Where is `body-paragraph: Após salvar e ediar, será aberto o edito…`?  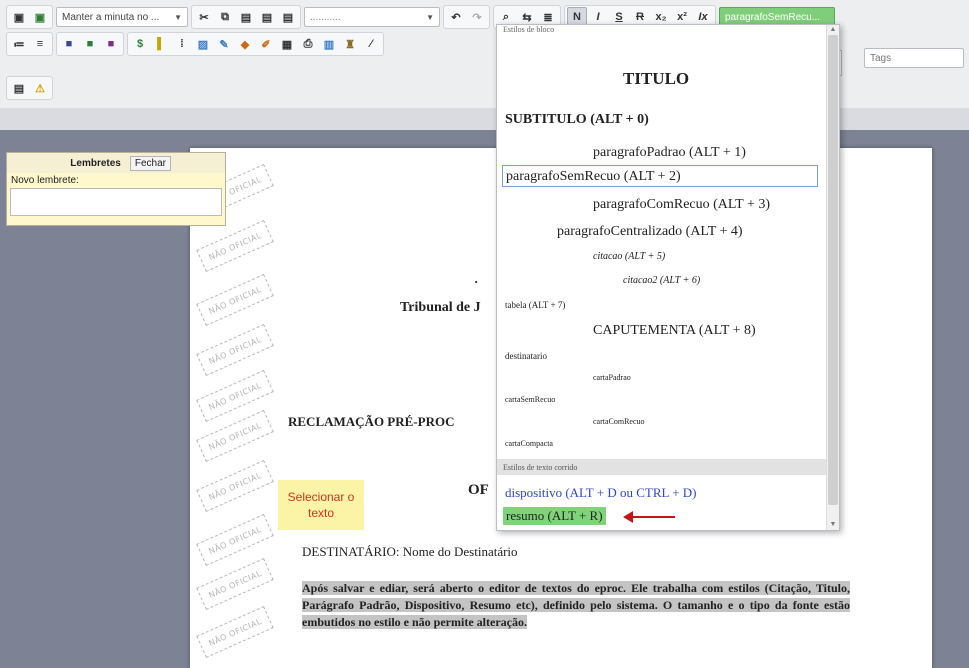 body-paragraph: Após salvar e ediar, será aberto o edito… is located at coordinates (576, 605).